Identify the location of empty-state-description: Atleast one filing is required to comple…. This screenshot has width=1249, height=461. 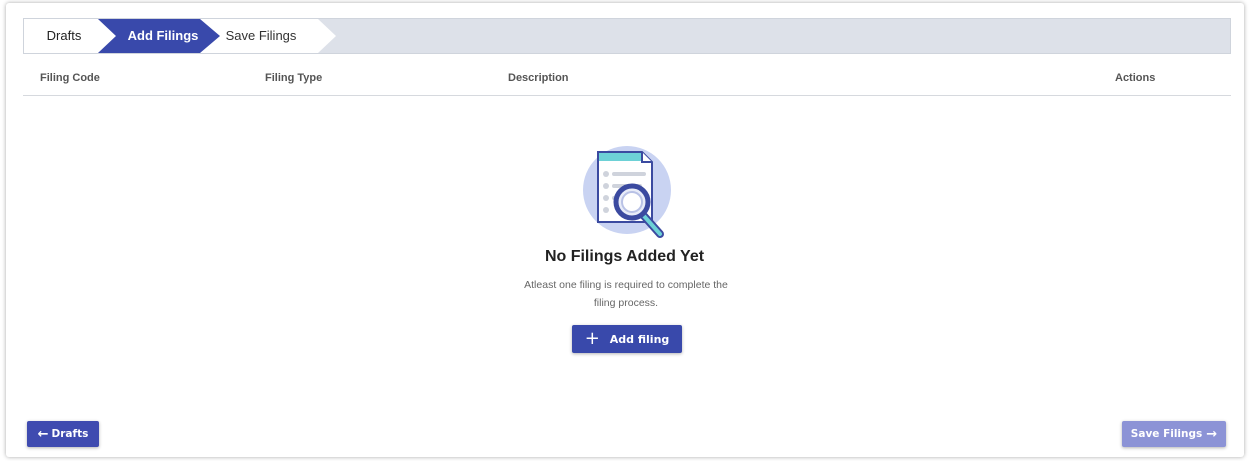
(626, 294).